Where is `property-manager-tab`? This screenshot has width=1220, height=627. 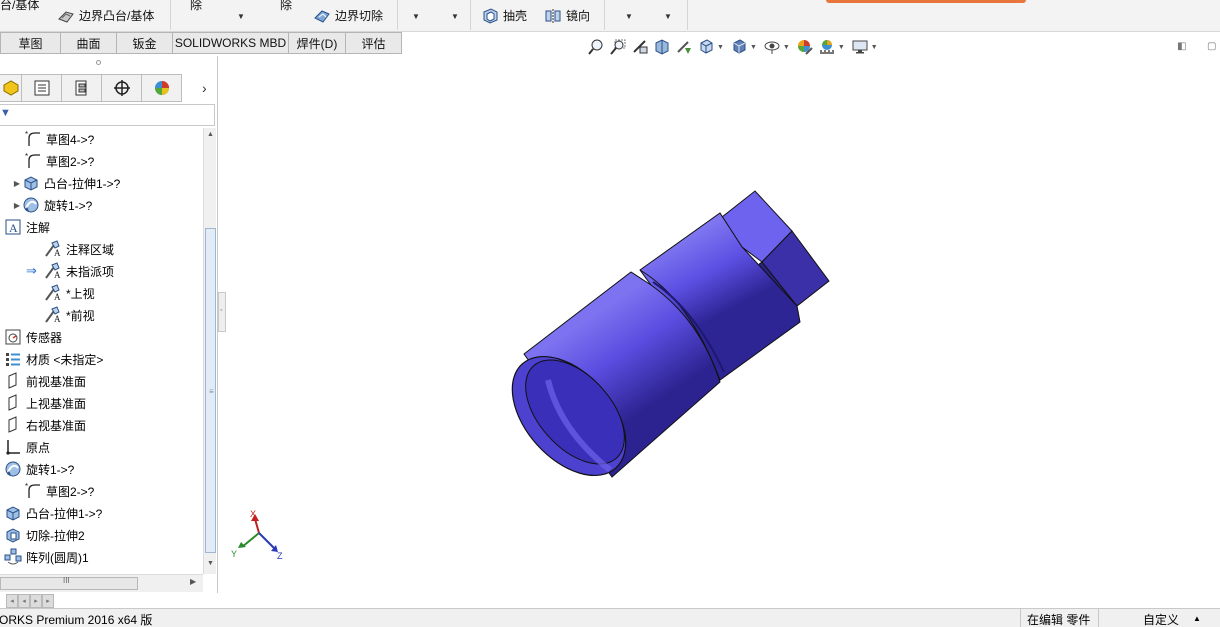 property-manager-tab is located at coordinates (42, 88).